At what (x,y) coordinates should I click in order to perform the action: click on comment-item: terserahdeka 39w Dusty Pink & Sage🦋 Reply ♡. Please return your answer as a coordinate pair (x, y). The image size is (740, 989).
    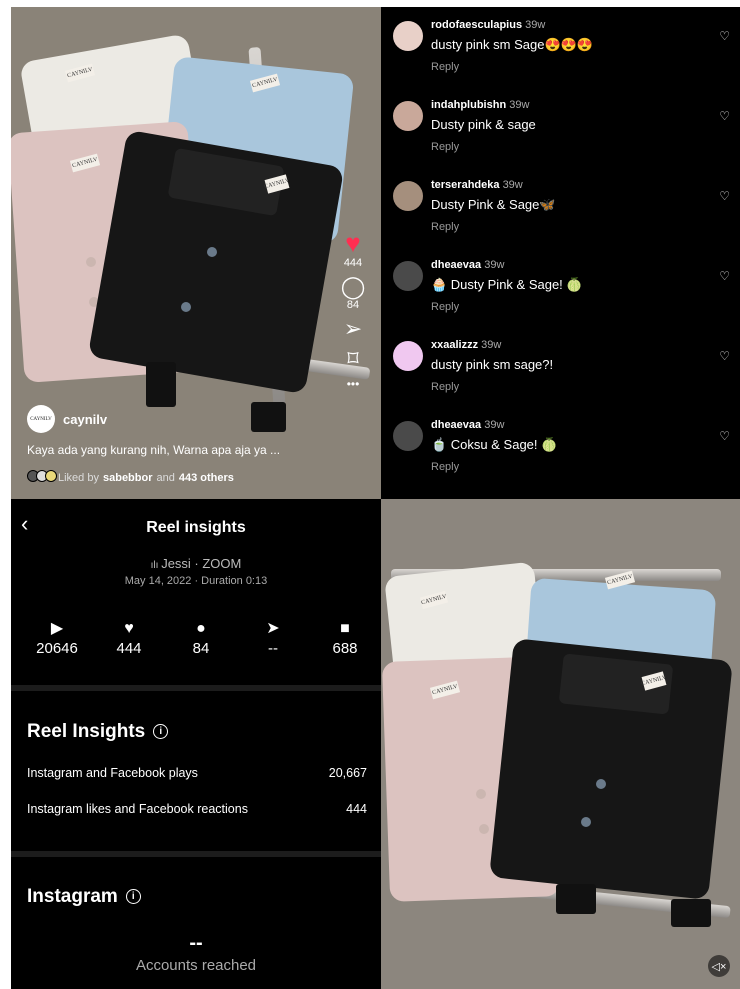
    Looking at the image, I should click on (561, 215).